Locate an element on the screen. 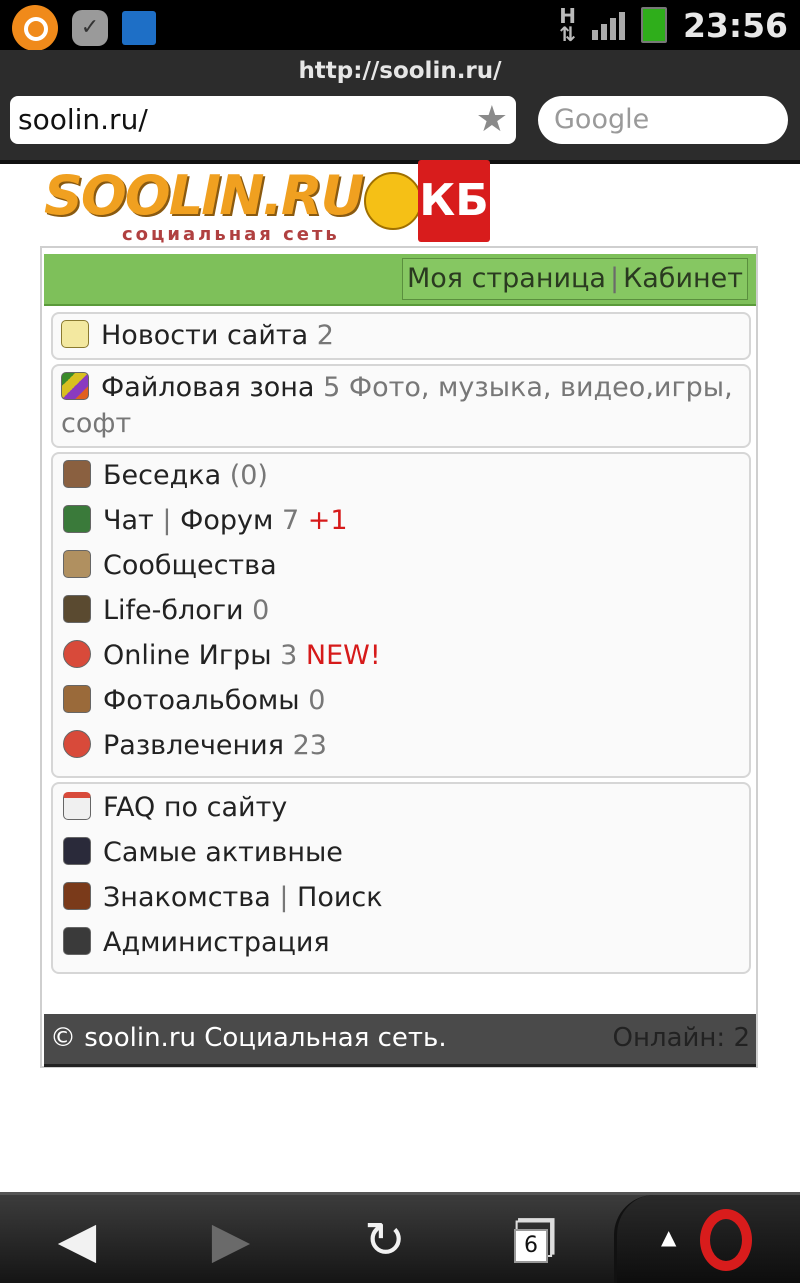  files-label: Файловая зона is located at coordinates (208, 387).